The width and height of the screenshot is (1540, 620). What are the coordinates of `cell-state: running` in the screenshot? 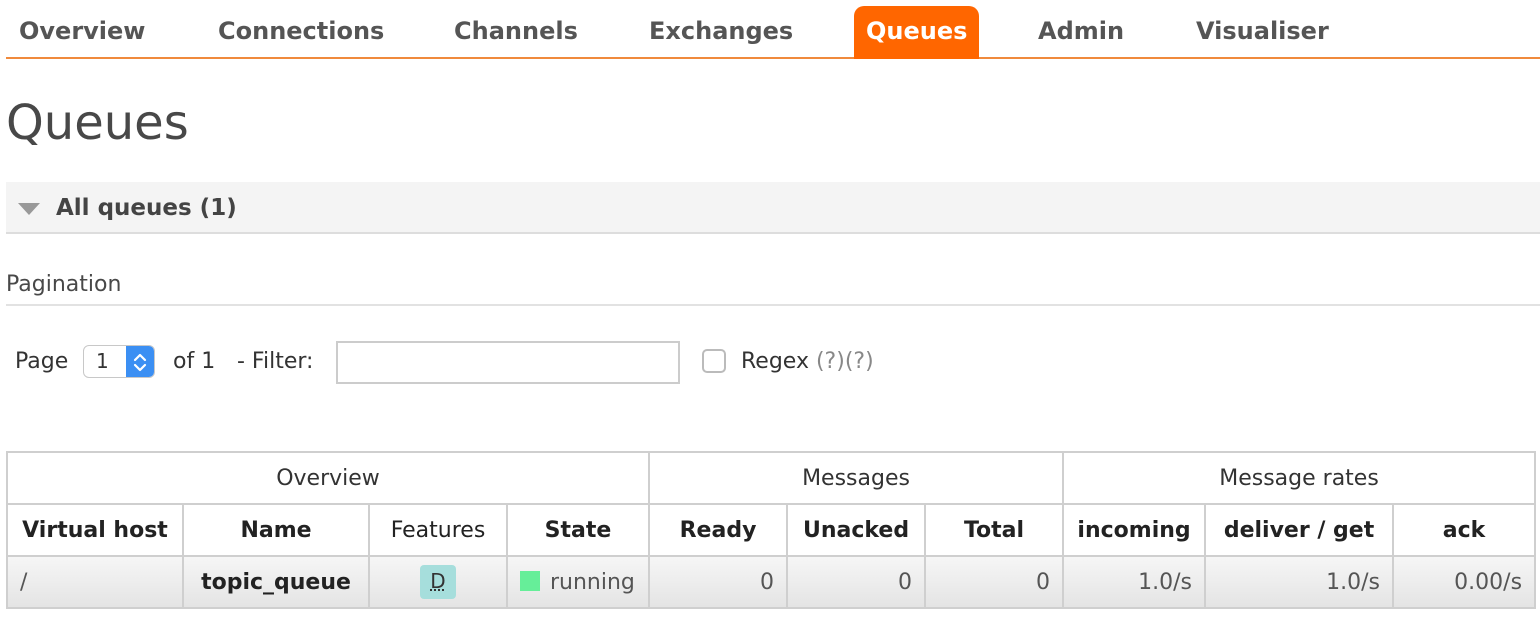 It's located at (578, 582).